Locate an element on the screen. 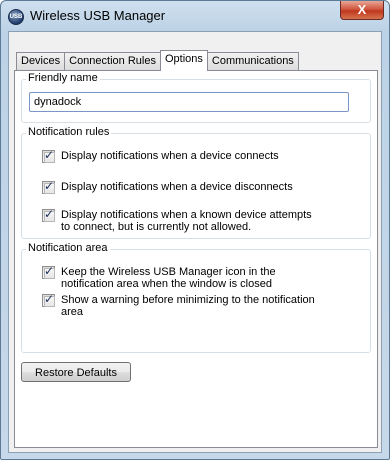  wireless-usb-icon: USB is located at coordinates (16, 17).